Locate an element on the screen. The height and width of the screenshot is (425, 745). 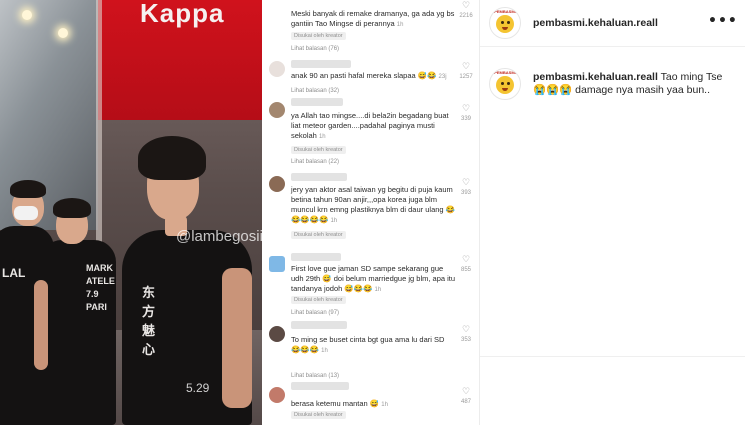
video-timestamp: 5.29 is located at coordinates (198, 388).